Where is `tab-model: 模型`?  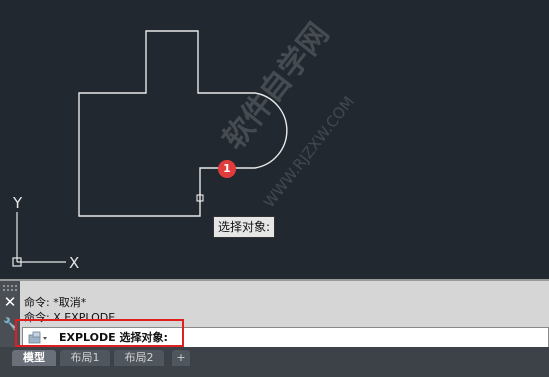
tab-model: 模型 is located at coordinates (34, 358).